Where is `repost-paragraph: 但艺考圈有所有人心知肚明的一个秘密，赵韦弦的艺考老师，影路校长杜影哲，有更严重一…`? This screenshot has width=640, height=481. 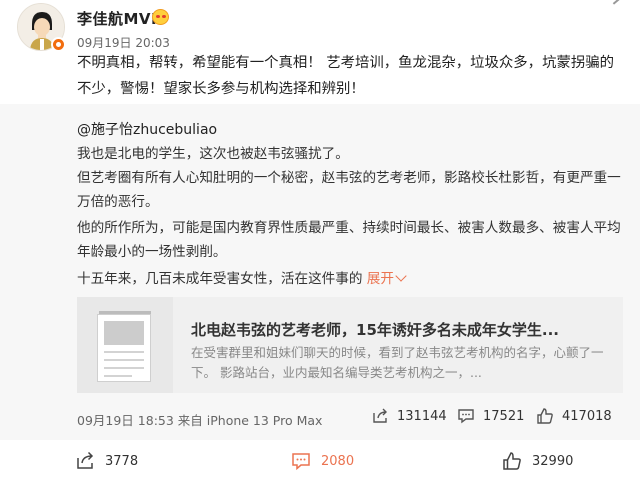 repost-paragraph: 但艺考圈有所有人心知肚明的一个秘密，赵韦弦的艺考老师，影路校长杜影哲，有更严重一… is located at coordinates (349, 190).